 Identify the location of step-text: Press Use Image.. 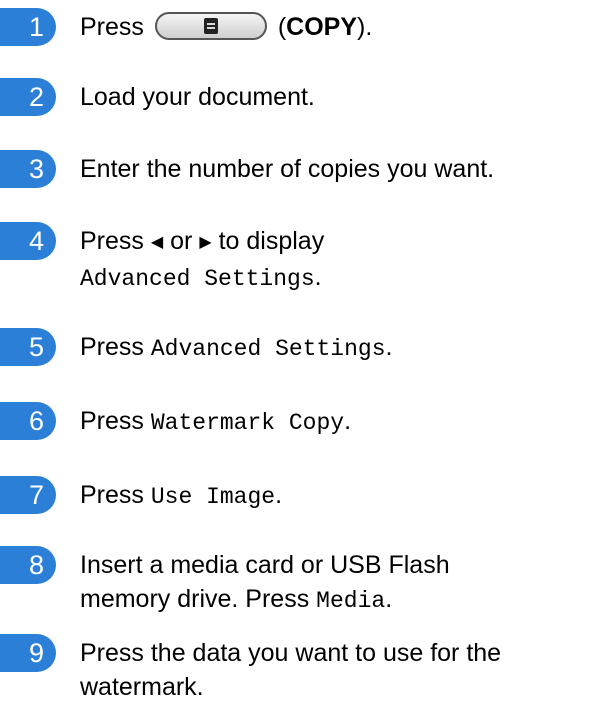
(181, 495).